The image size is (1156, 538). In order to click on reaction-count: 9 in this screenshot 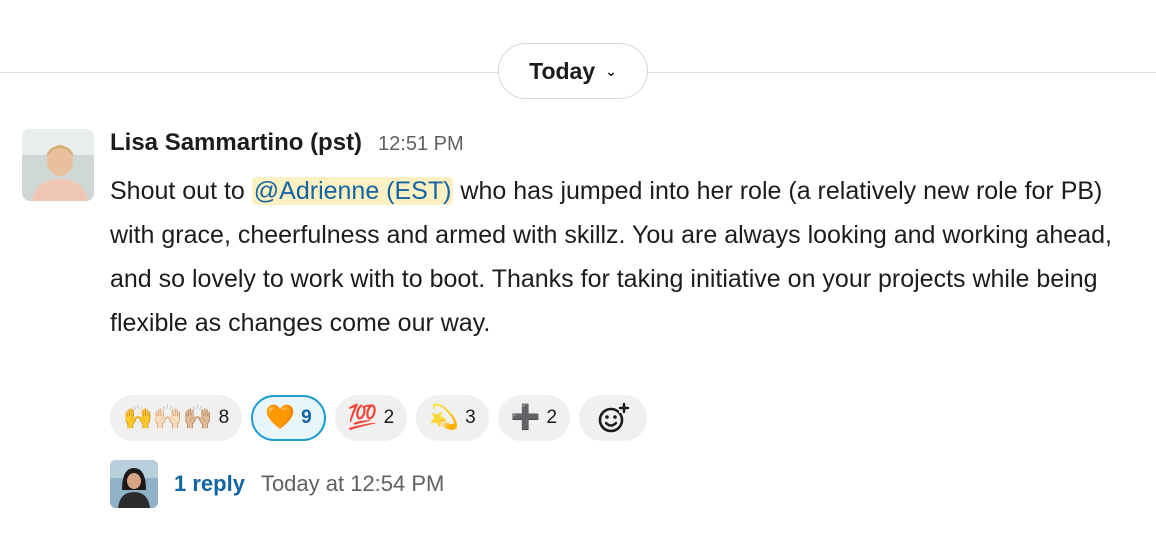, I will do `click(306, 417)`.